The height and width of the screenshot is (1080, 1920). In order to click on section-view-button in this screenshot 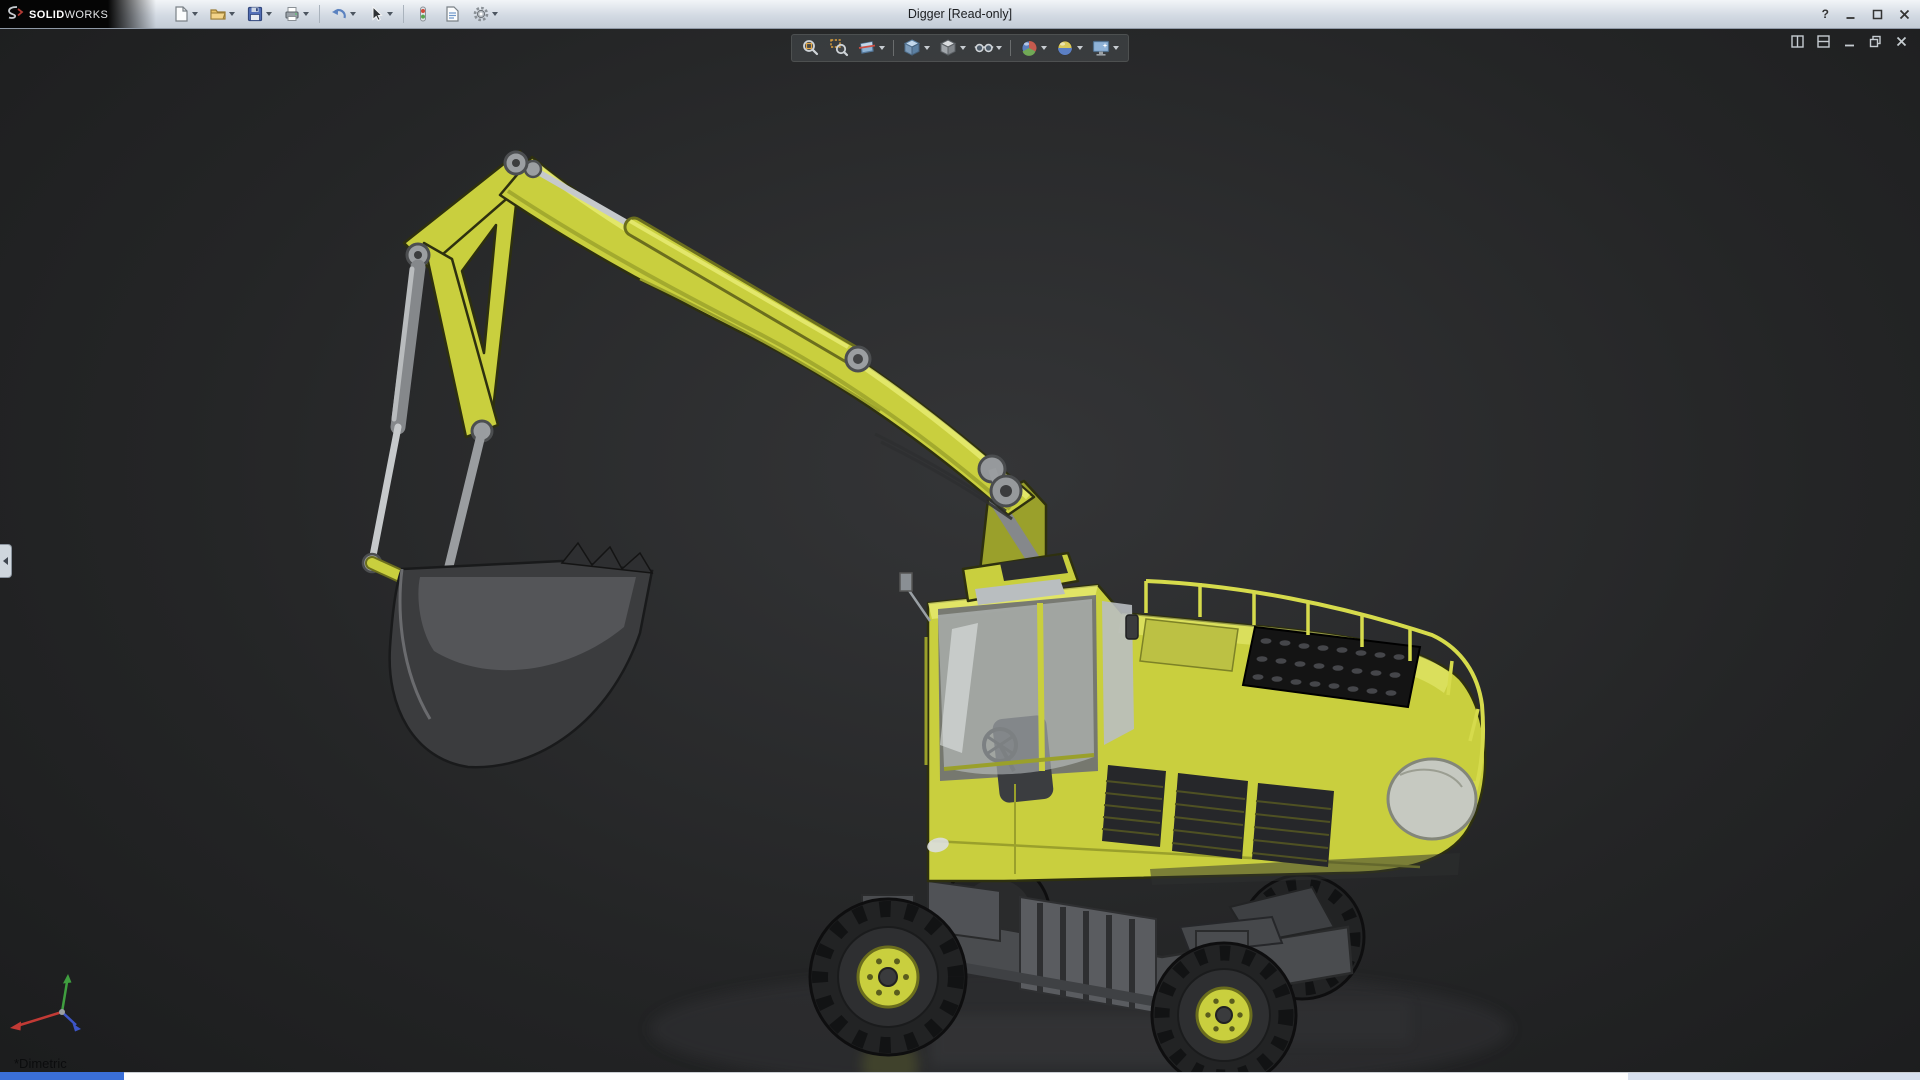, I will do `click(871, 48)`.